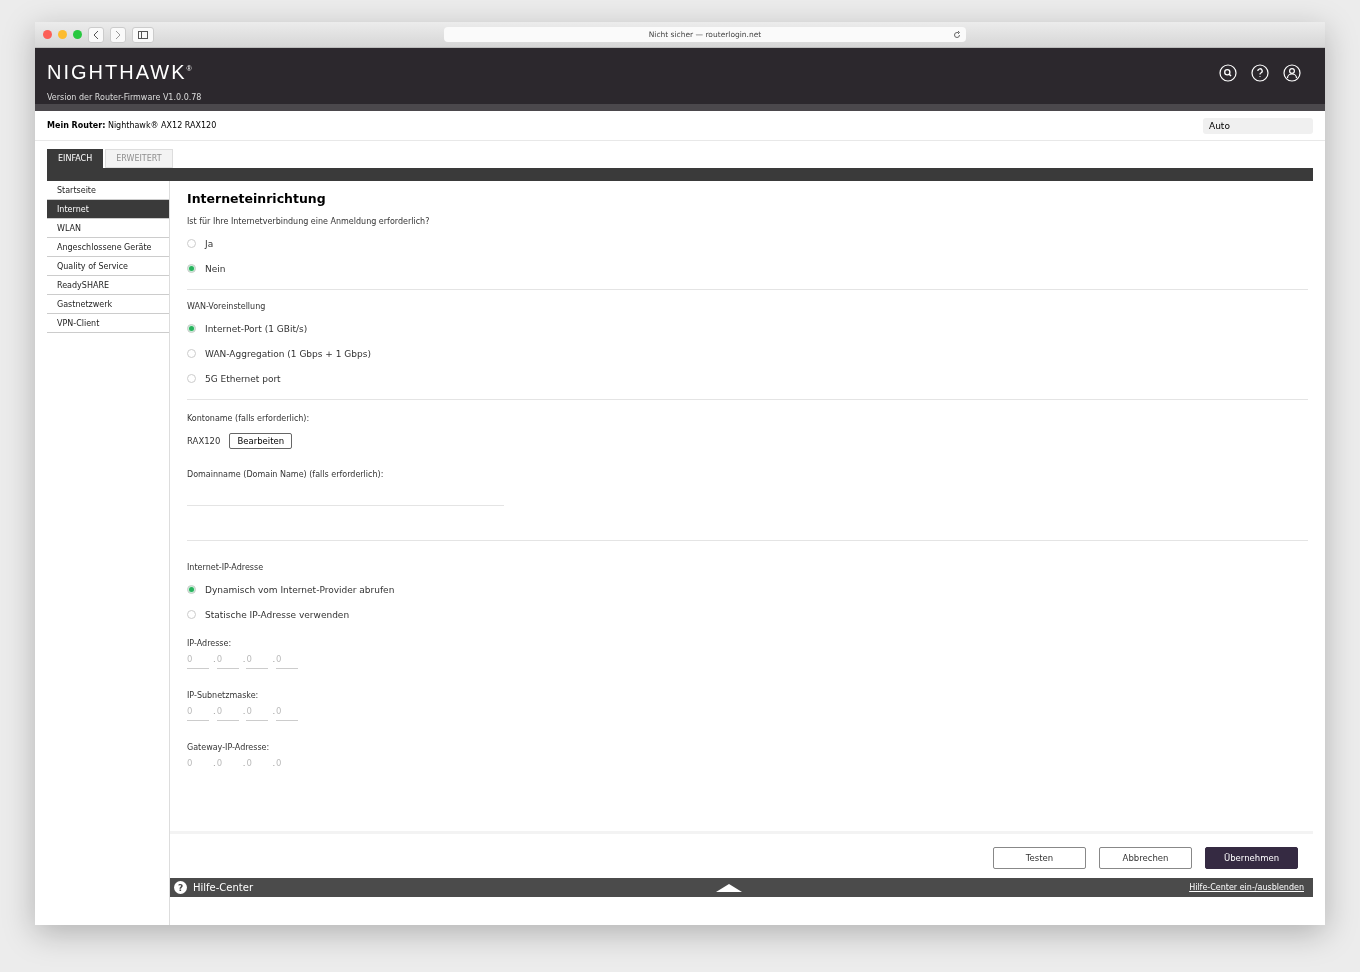 Image resolution: width=1360 pixels, height=972 pixels. I want to click on maximize-button, so click(77, 34).